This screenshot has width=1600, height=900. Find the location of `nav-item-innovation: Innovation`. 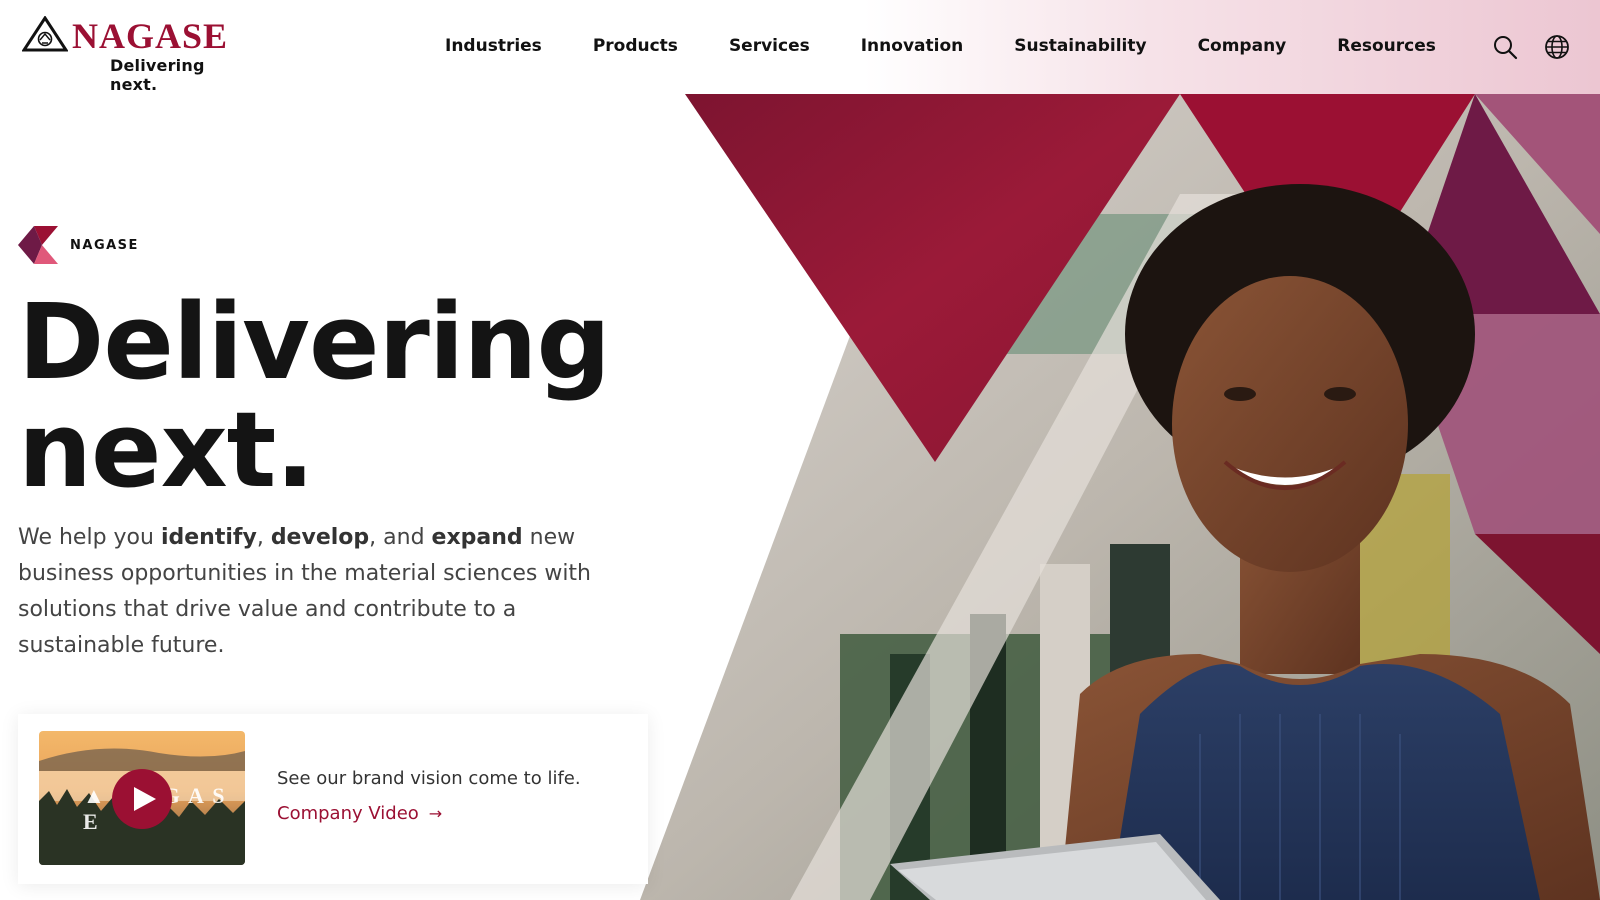

nav-item-innovation: Innovation is located at coordinates (912, 46).